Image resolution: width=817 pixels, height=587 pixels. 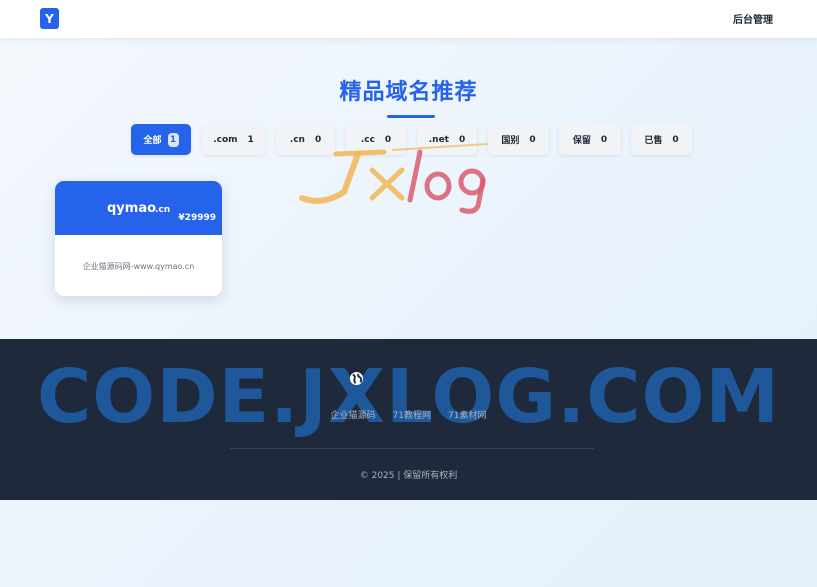 I want to click on filter-tab-all: 全部 1, so click(x=161, y=139).